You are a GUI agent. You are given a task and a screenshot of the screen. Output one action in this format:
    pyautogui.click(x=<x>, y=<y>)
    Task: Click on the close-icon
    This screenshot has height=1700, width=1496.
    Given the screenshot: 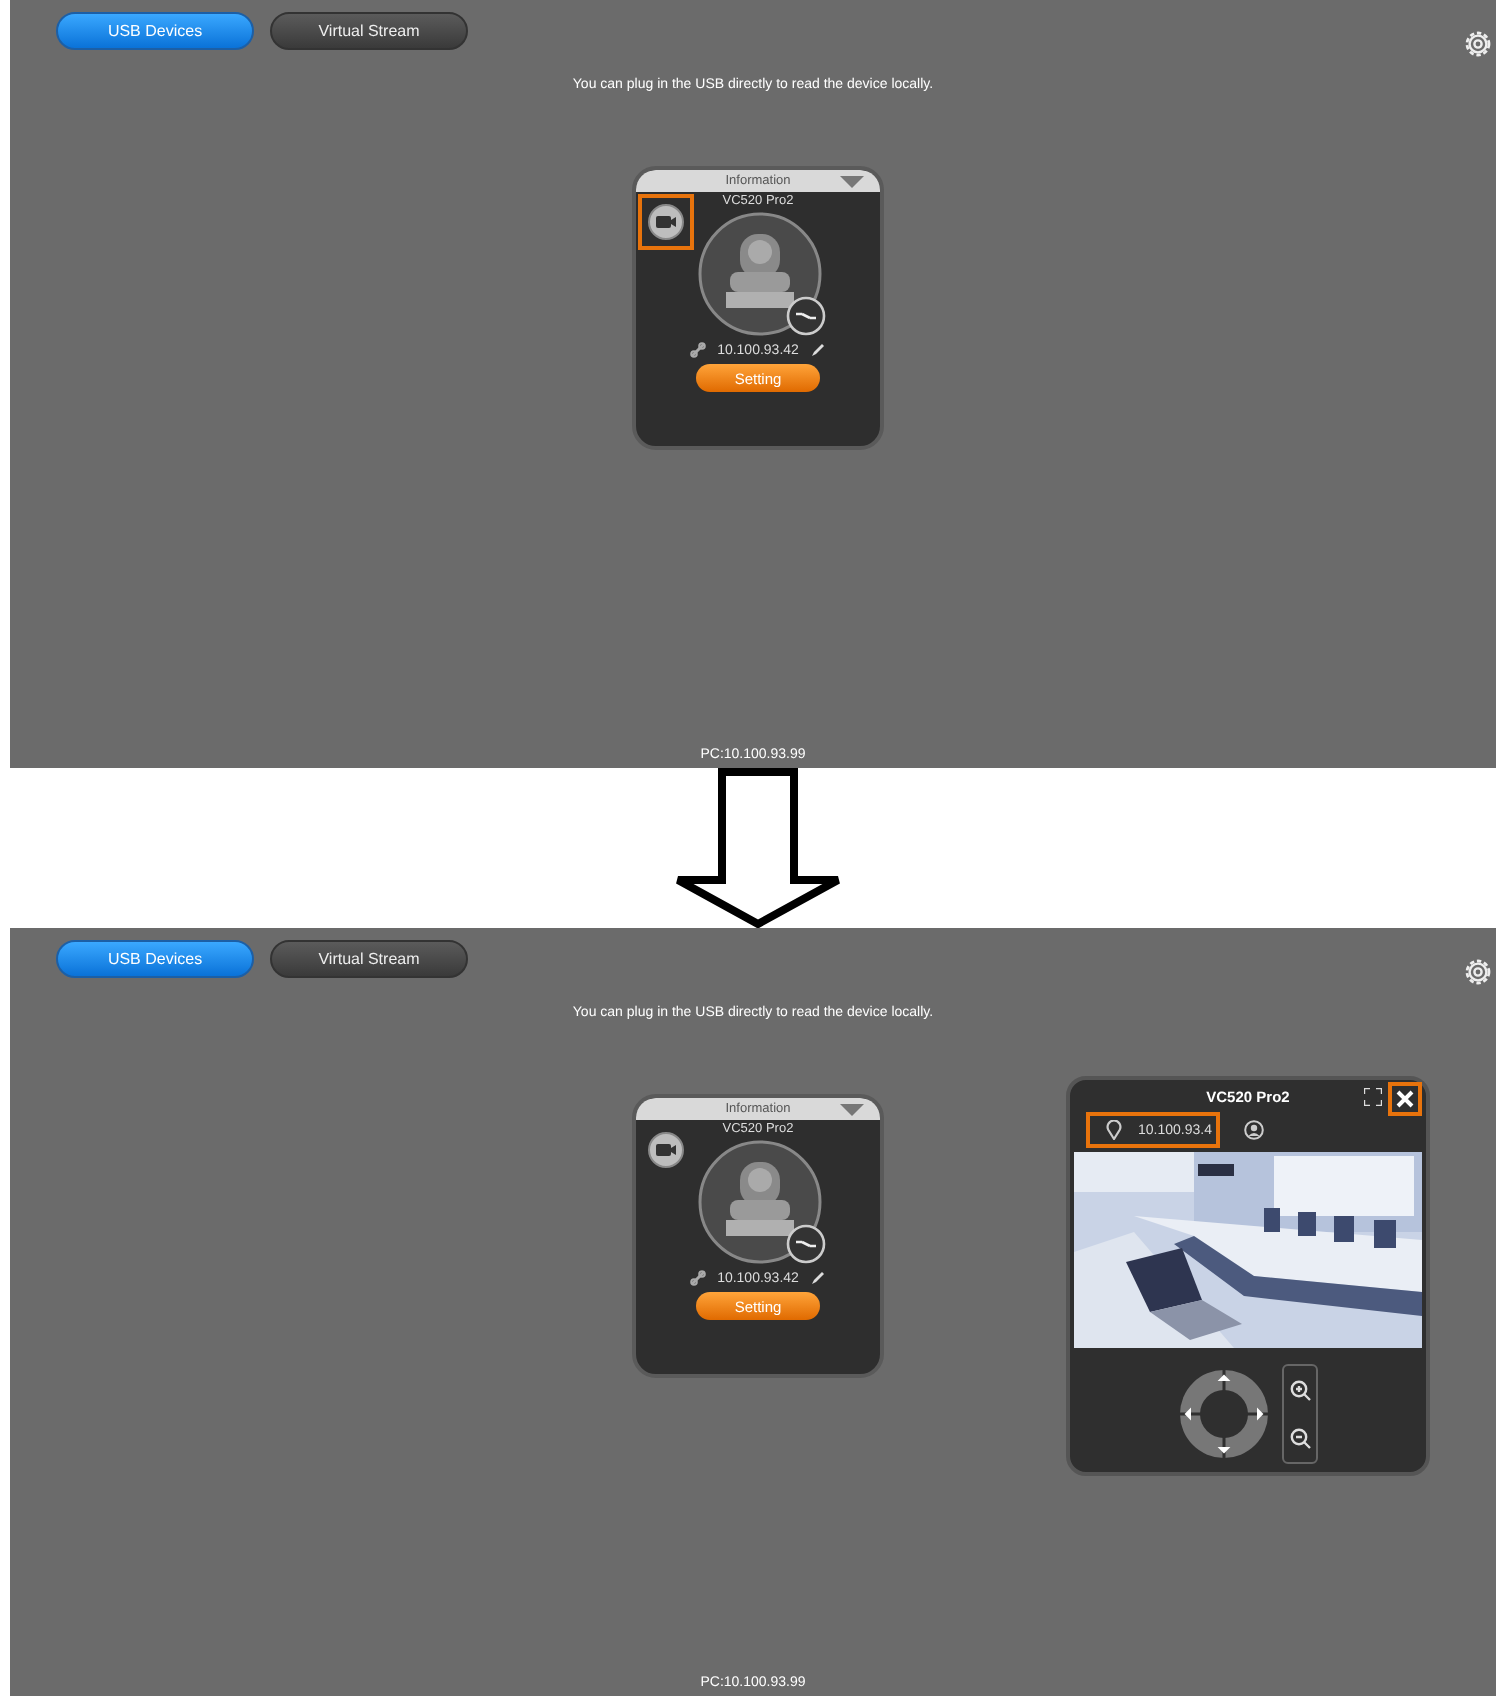 What is the action you would take?
    pyautogui.click(x=1405, y=1099)
    